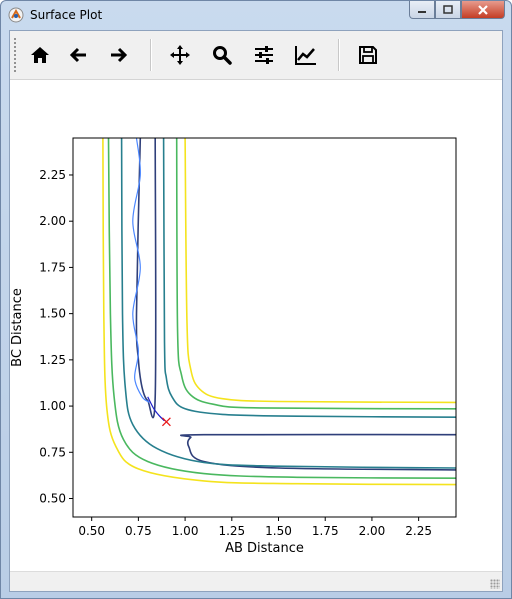 The height and width of the screenshot is (599, 512). What do you see at coordinates (138, 531) in the screenshot?
I see `x-tick-label: 0.75` at bounding box center [138, 531].